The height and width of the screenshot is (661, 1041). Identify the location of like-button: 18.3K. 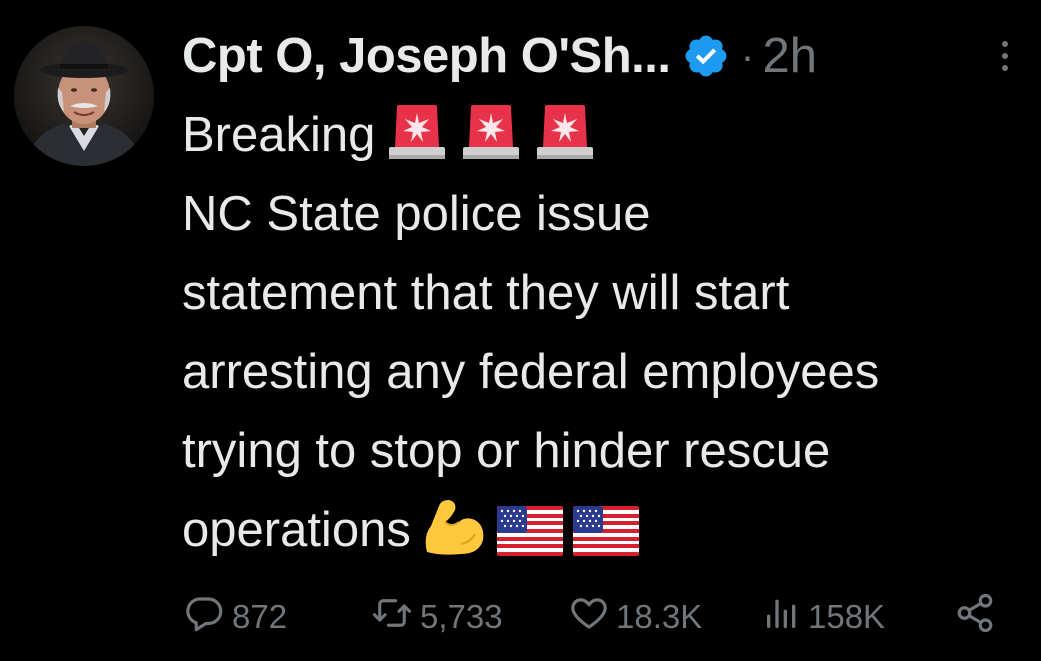
(635, 617).